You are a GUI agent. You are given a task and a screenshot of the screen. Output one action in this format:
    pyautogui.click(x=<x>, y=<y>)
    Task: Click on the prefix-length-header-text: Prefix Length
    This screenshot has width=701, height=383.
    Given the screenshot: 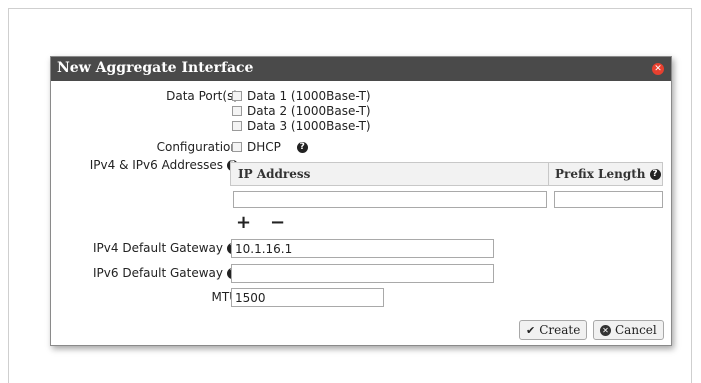 What is the action you would take?
    pyautogui.click(x=600, y=174)
    